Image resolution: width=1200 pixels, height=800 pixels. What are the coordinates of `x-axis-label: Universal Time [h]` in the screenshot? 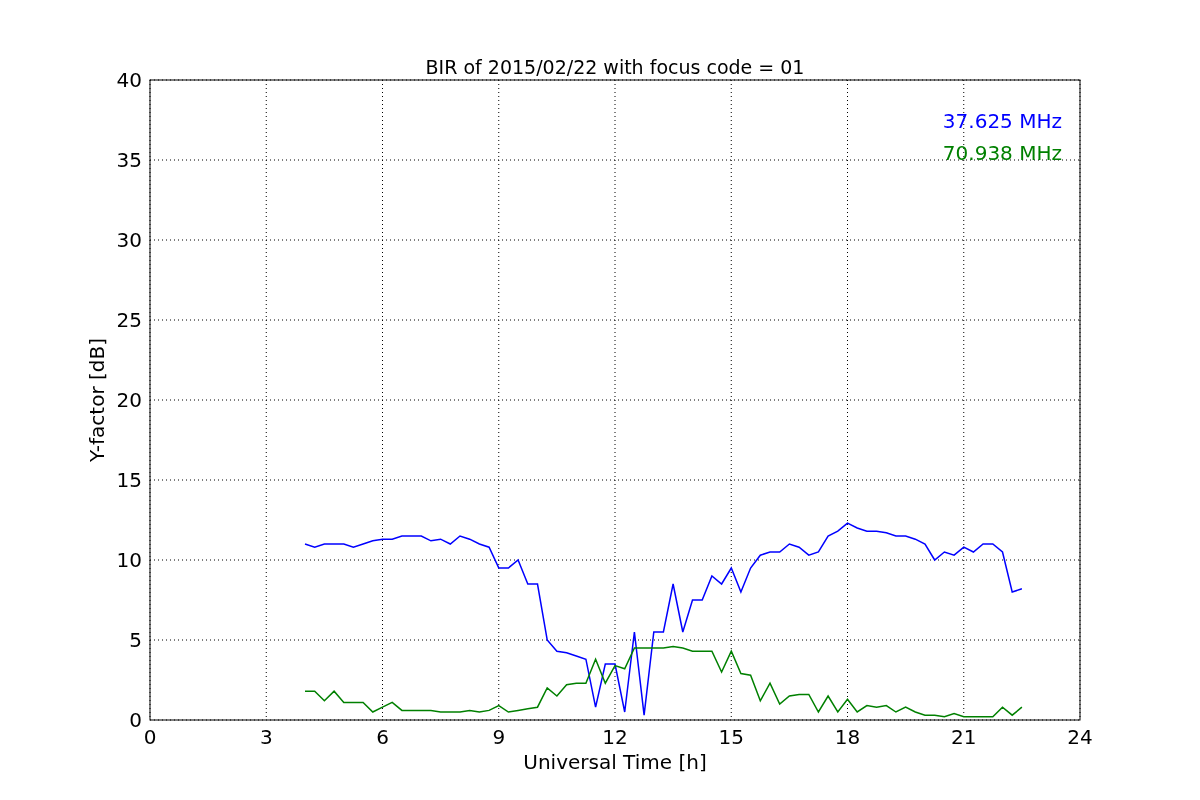 It's located at (615, 762).